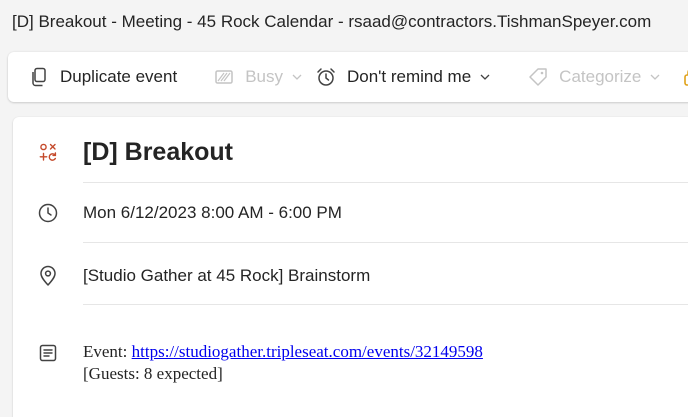  What do you see at coordinates (677, 77) in the screenshot?
I see `lock-button` at bounding box center [677, 77].